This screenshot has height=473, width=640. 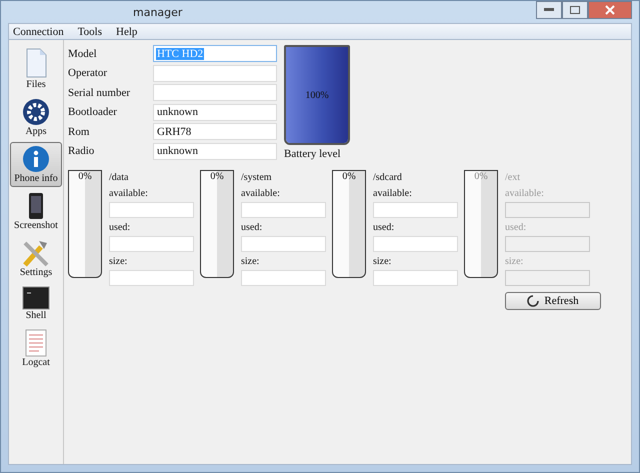 What do you see at coordinates (83, 54) in the screenshot?
I see `field-label: Model` at bounding box center [83, 54].